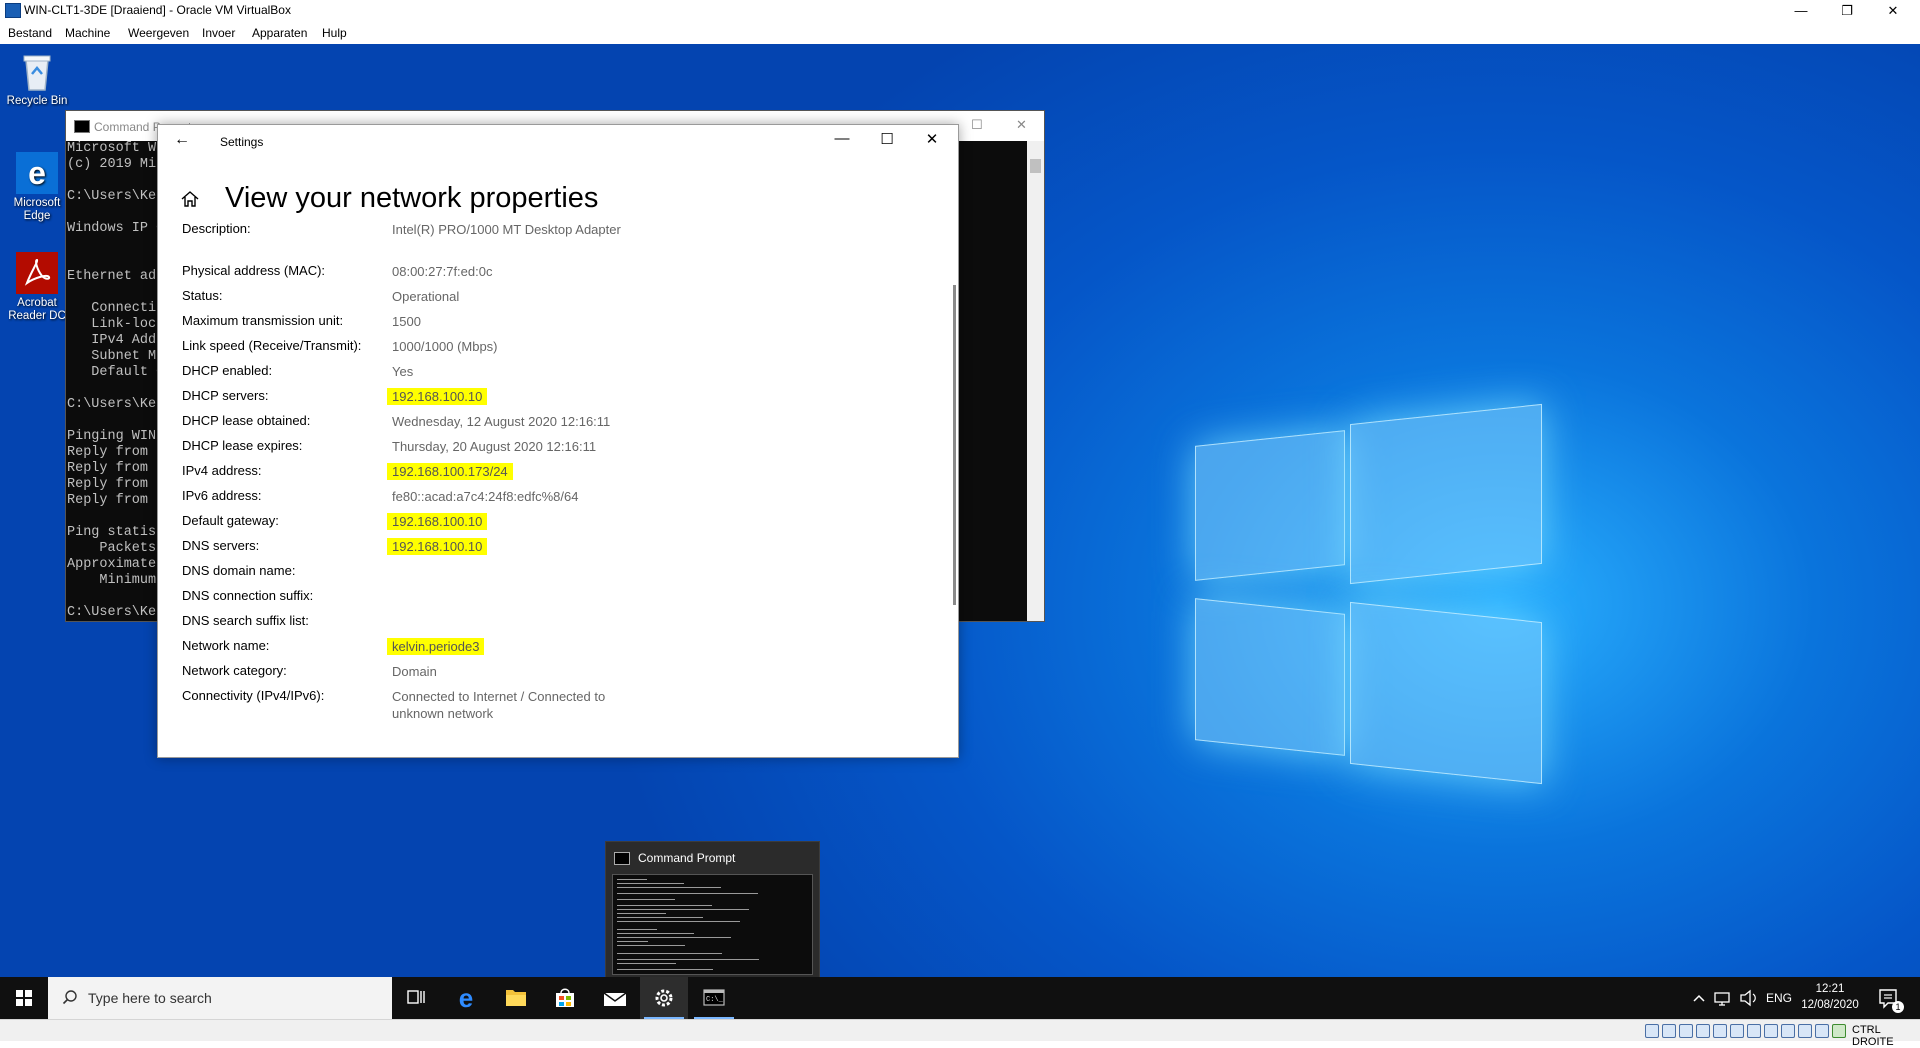 The width and height of the screenshot is (1920, 1048). What do you see at coordinates (522, 296) in the screenshot?
I see `property-value: Operational` at bounding box center [522, 296].